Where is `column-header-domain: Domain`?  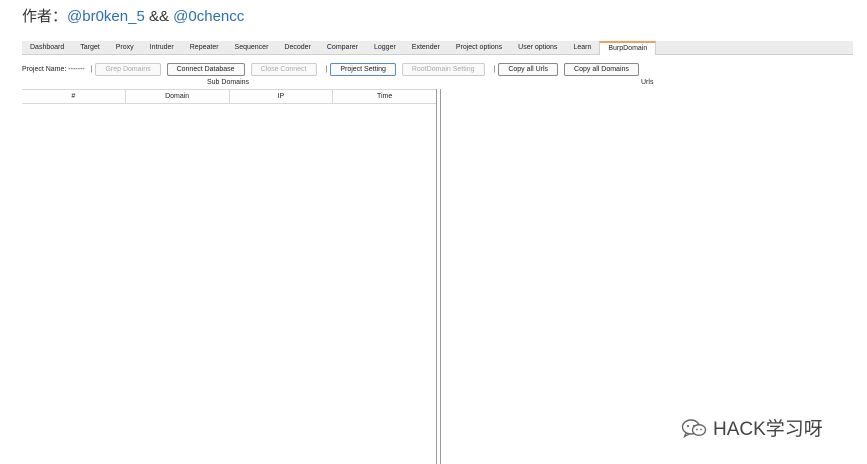
column-header-domain: Domain is located at coordinates (178, 96).